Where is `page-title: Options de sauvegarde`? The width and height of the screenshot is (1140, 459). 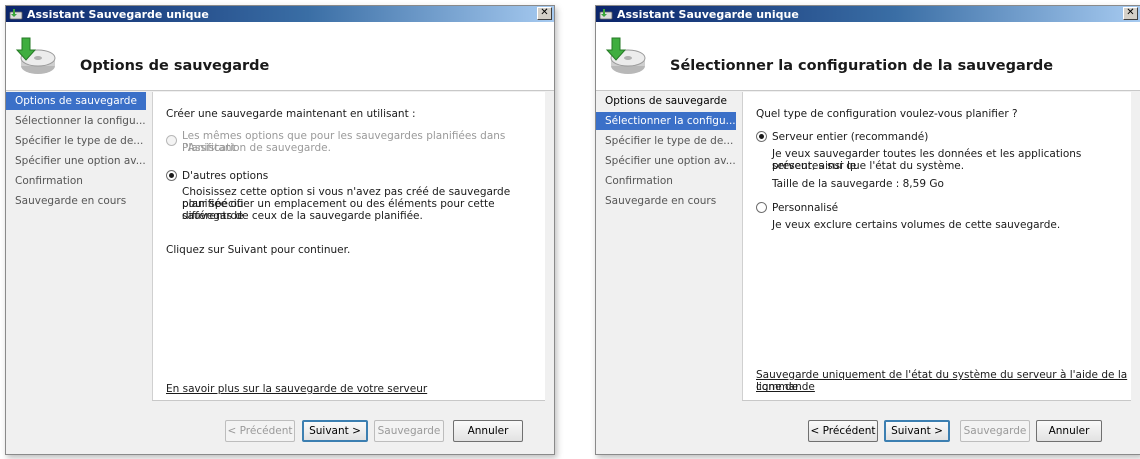
page-title: Options de sauvegarde is located at coordinates (175, 66).